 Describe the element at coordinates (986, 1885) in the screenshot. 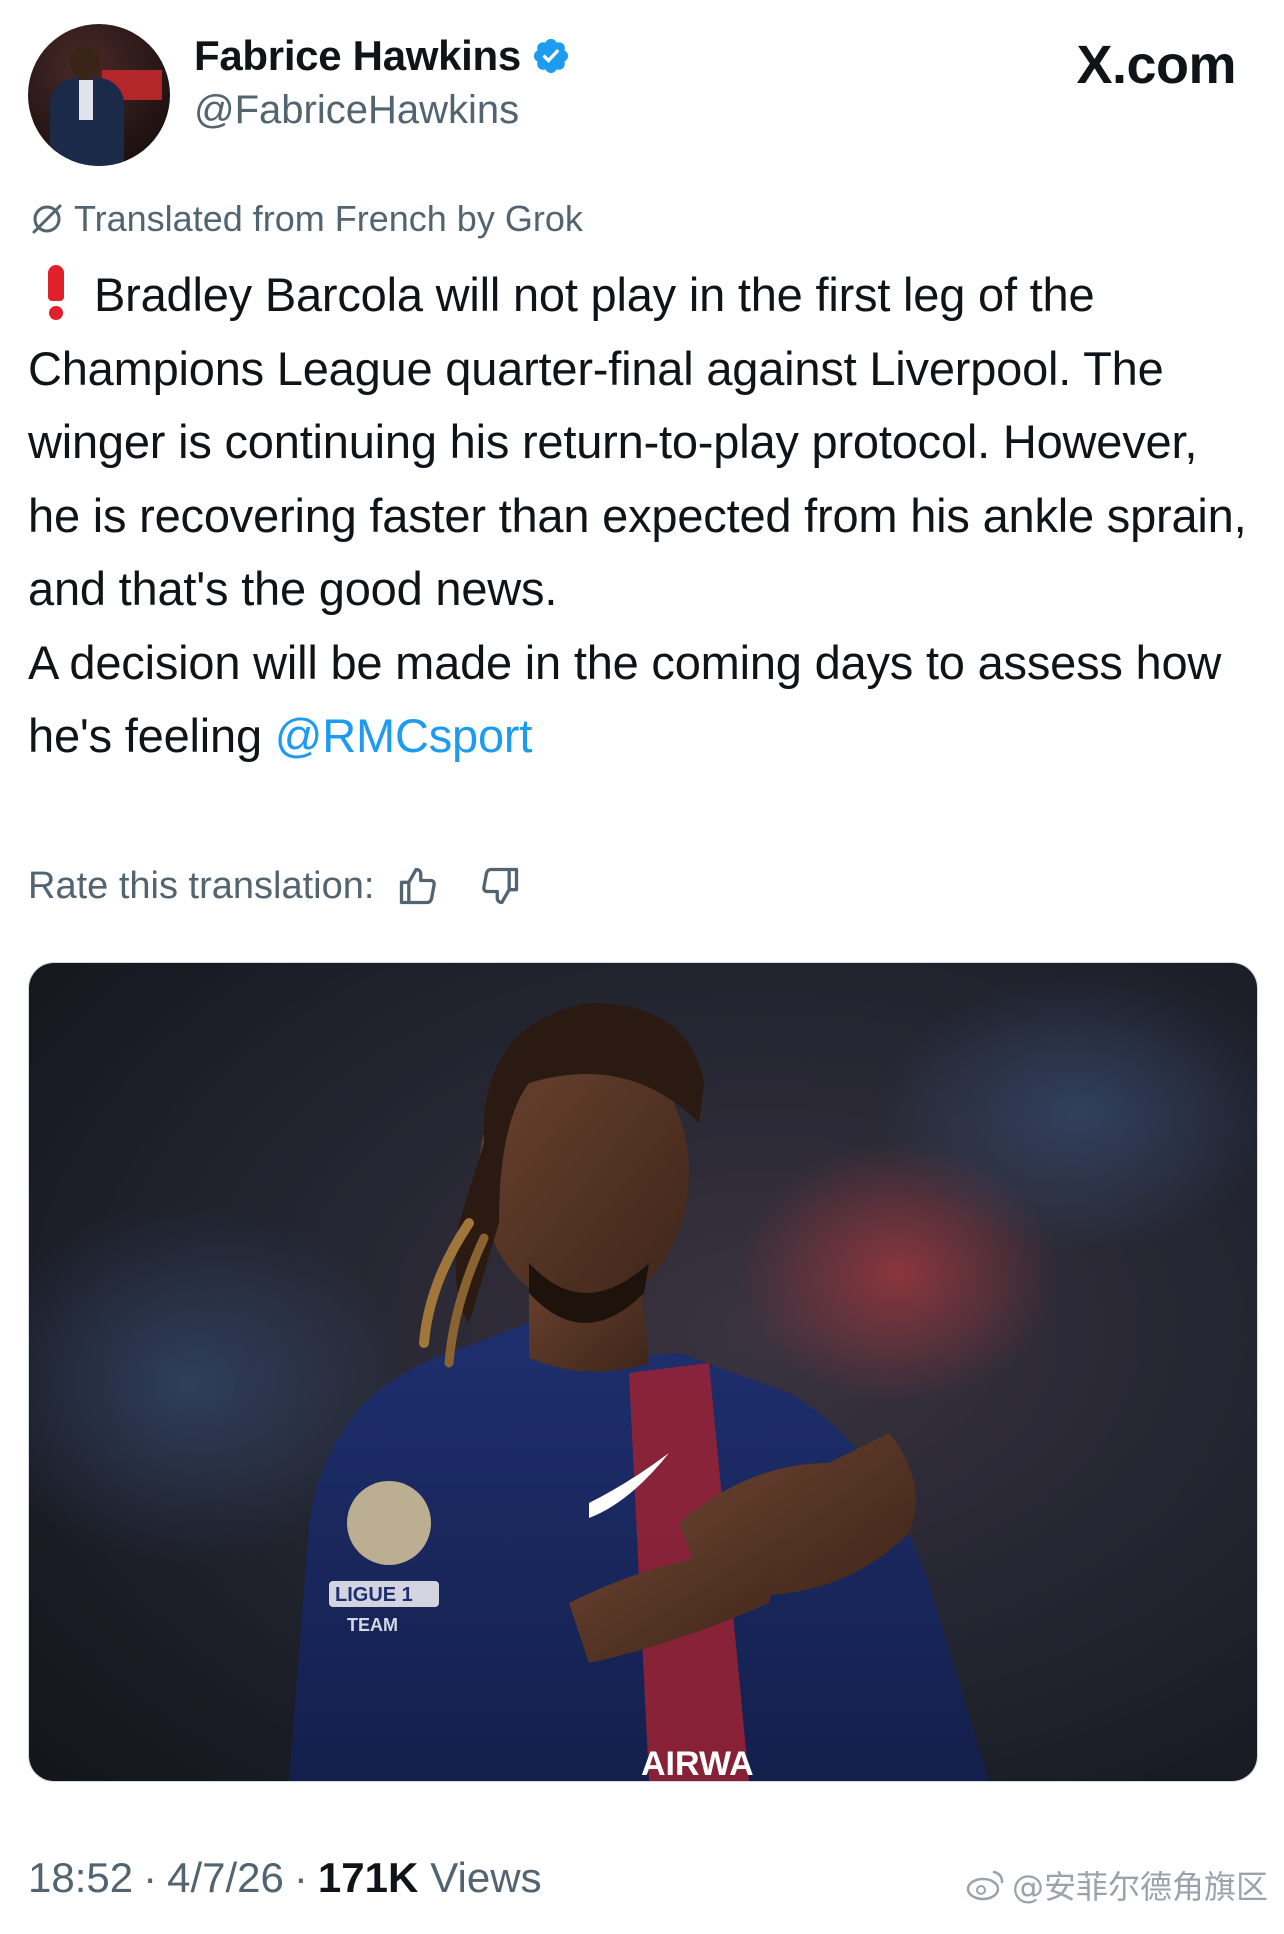

I see `weibo-icon` at that location.